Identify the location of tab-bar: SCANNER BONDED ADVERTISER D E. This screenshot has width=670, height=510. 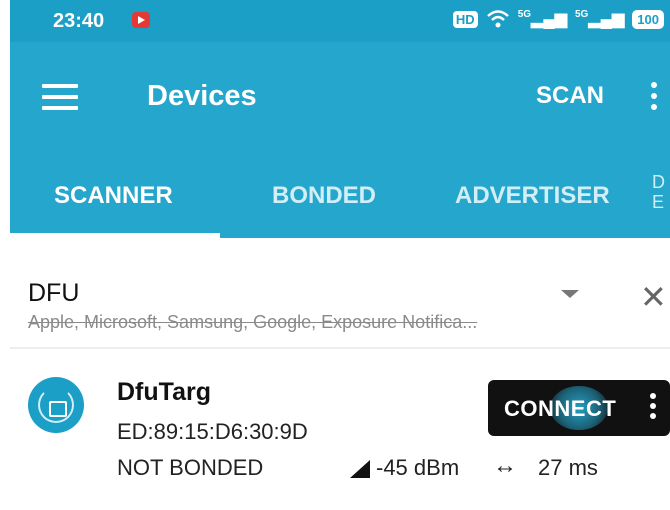
(340, 200).